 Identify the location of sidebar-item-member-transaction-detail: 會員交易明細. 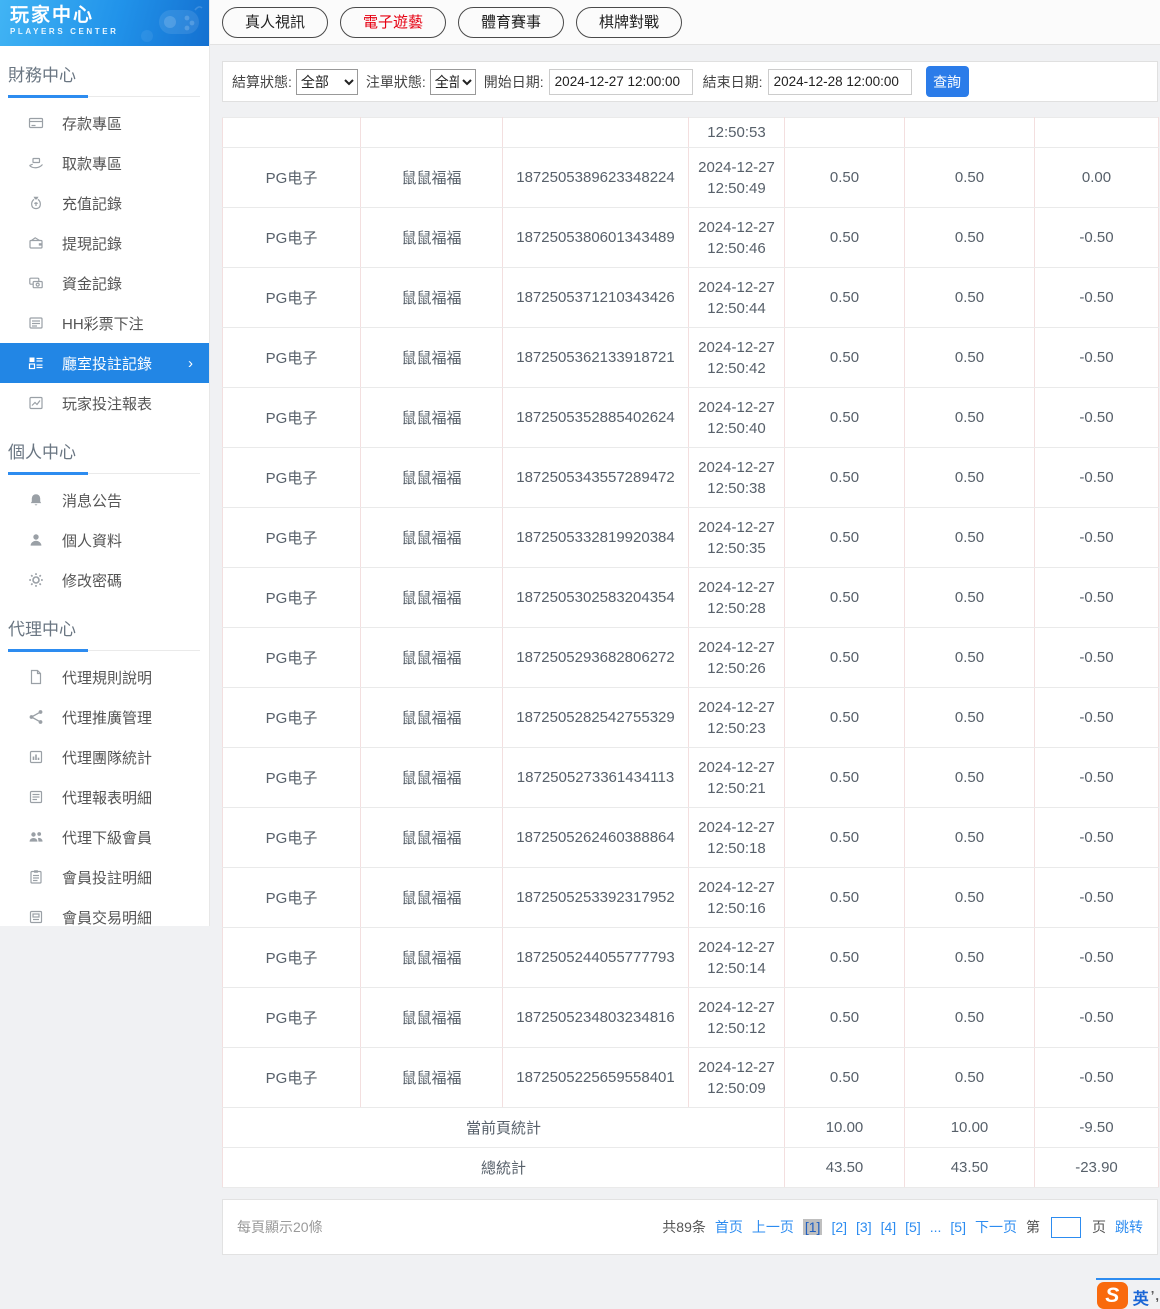
(104, 917).